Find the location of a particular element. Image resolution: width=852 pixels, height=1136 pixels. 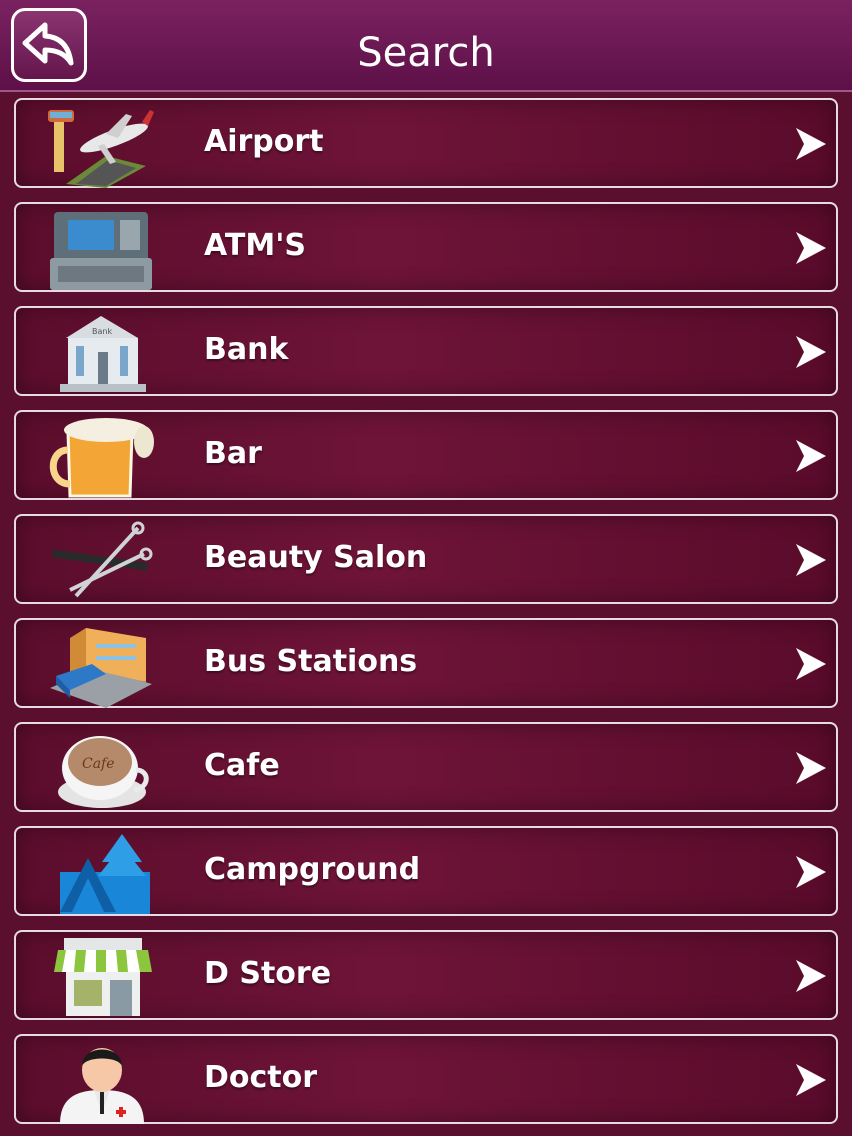

list-item-card: Doctor is located at coordinates (426, 1079).